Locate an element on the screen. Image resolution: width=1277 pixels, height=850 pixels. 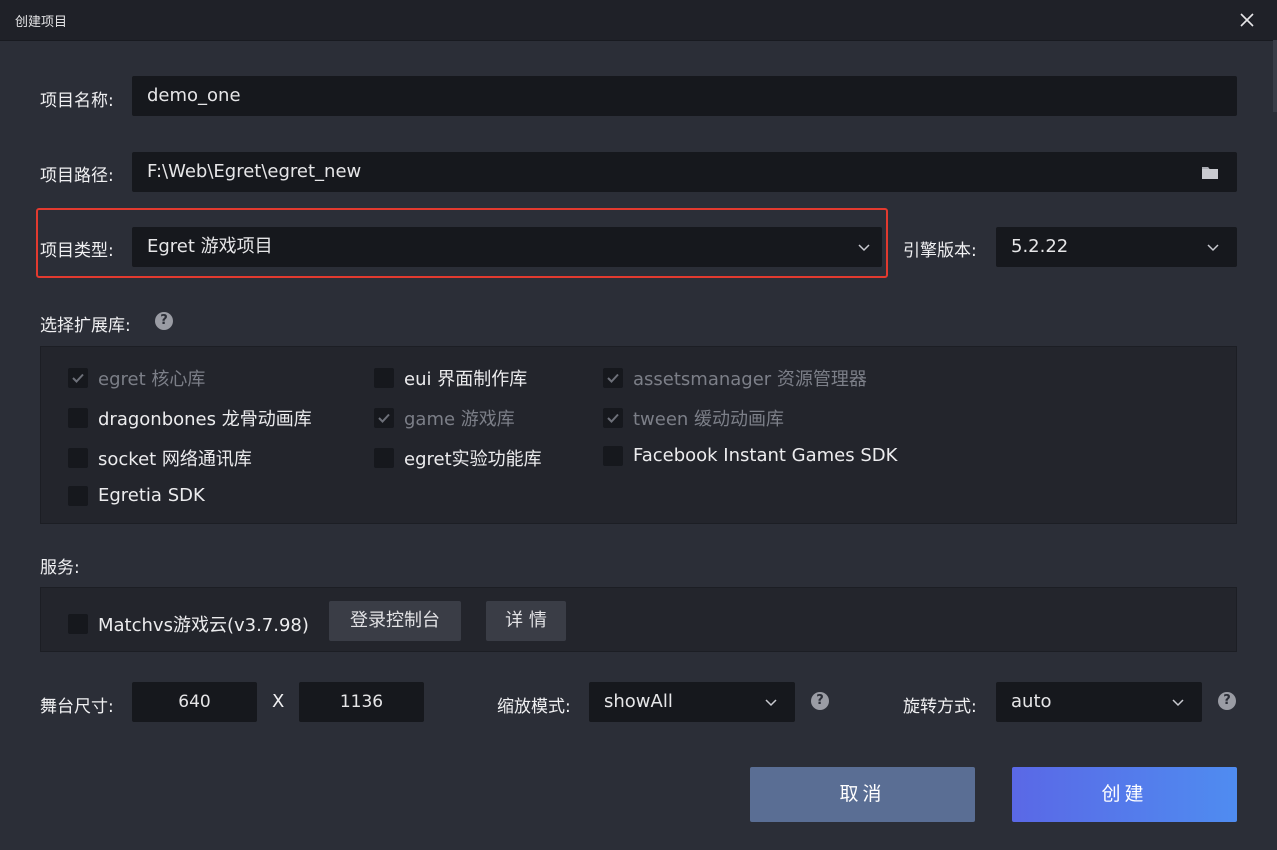
stage-height-value: 1136 is located at coordinates (361, 702).